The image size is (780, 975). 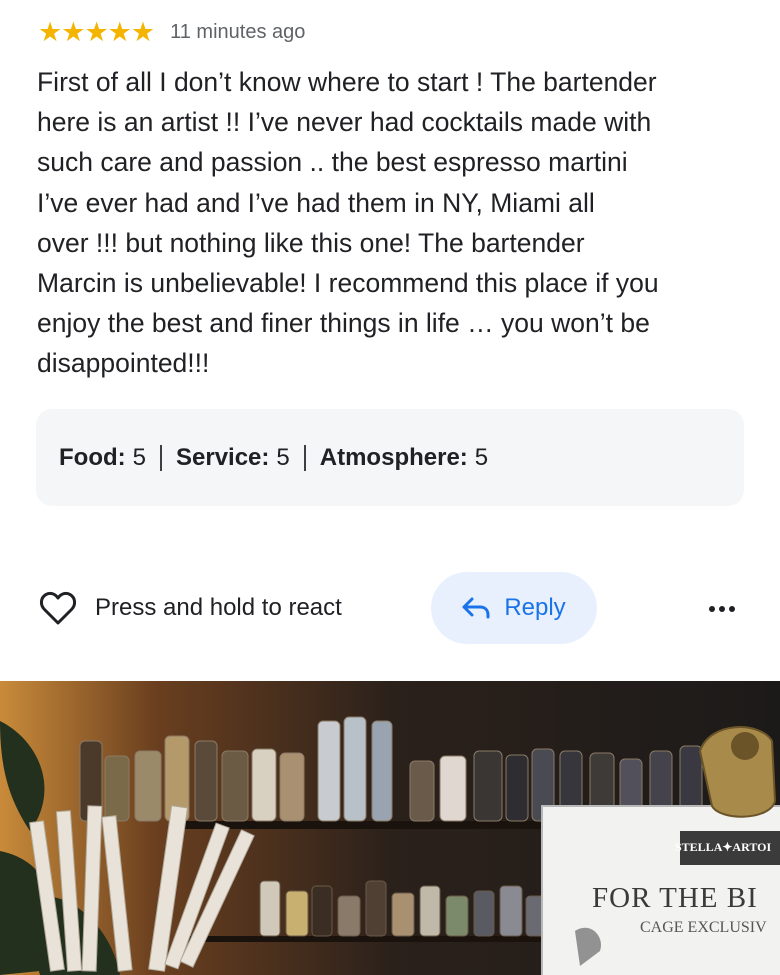 What do you see at coordinates (675, 898) in the screenshot?
I see `sign-title-text: FOR THE BI` at bounding box center [675, 898].